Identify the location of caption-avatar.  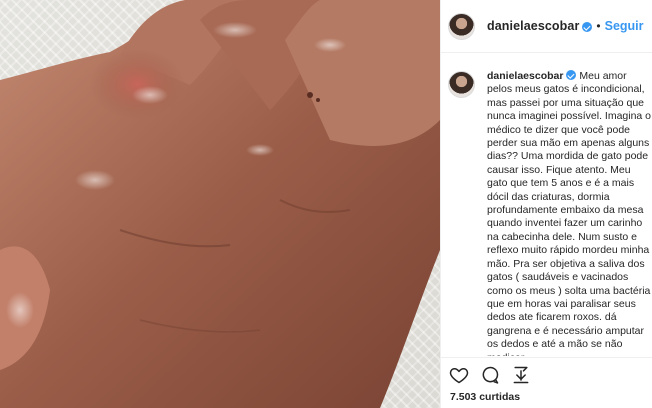
(461, 84).